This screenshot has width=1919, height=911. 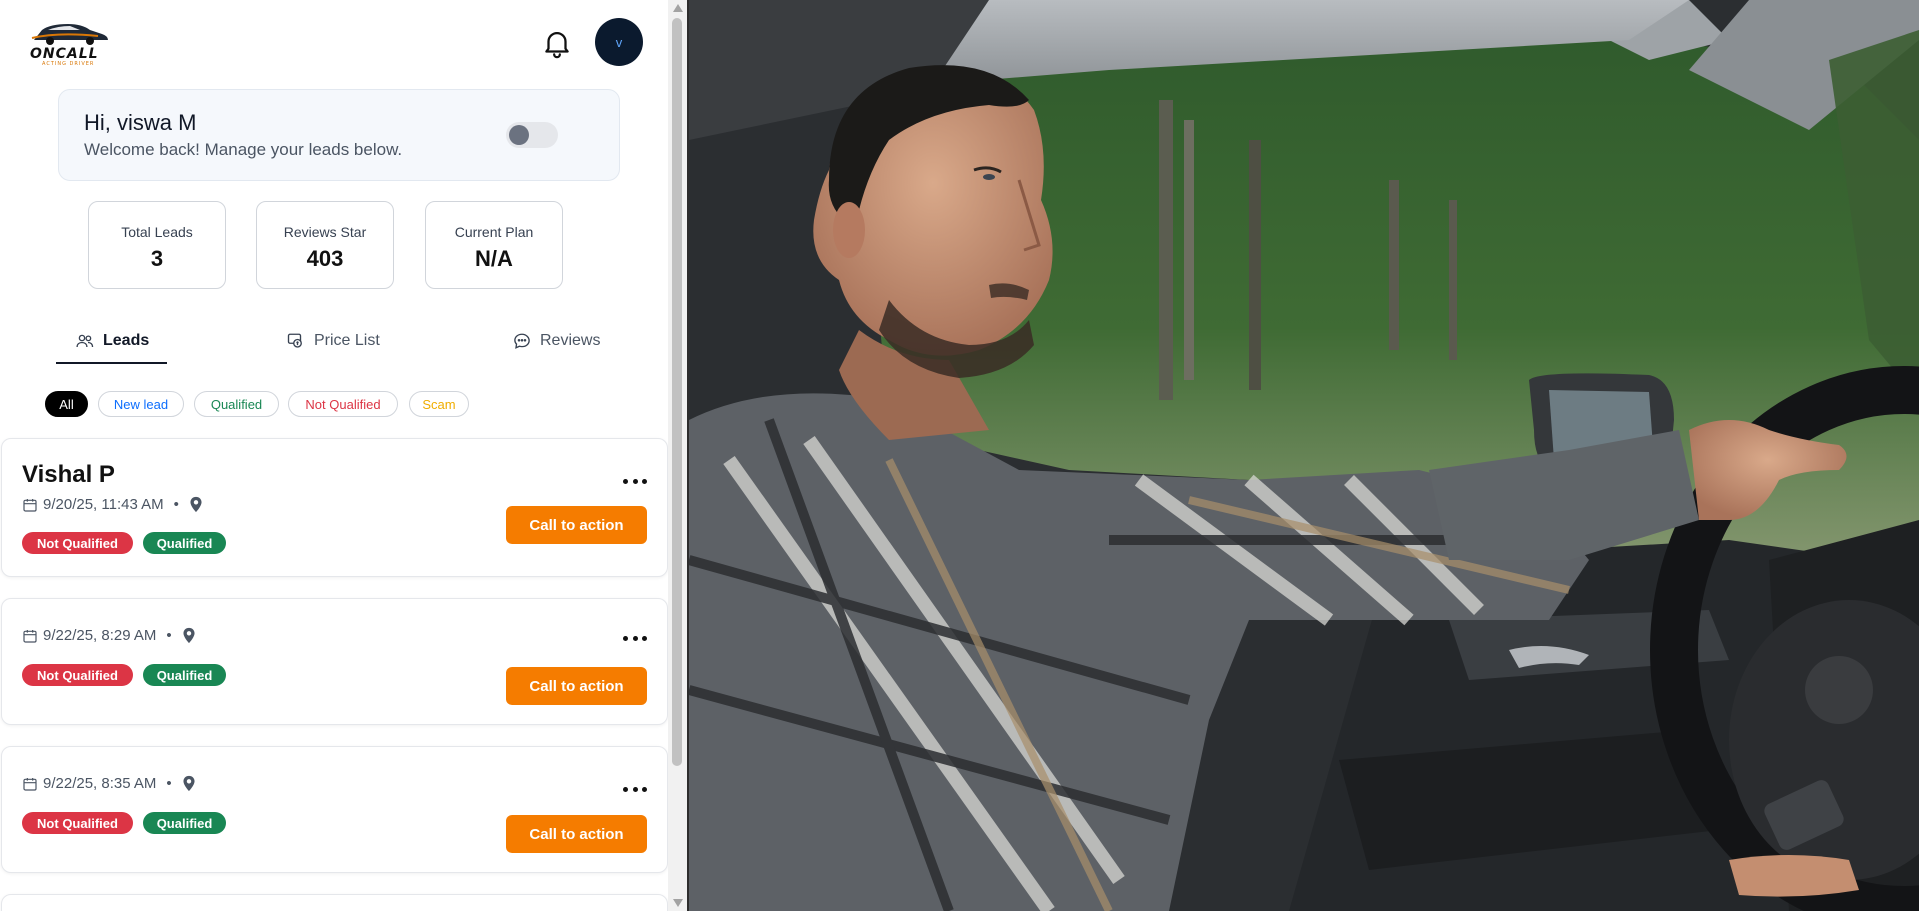 What do you see at coordinates (68, 474) in the screenshot?
I see `lead-name: Vishal P` at bounding box center [68, 474].